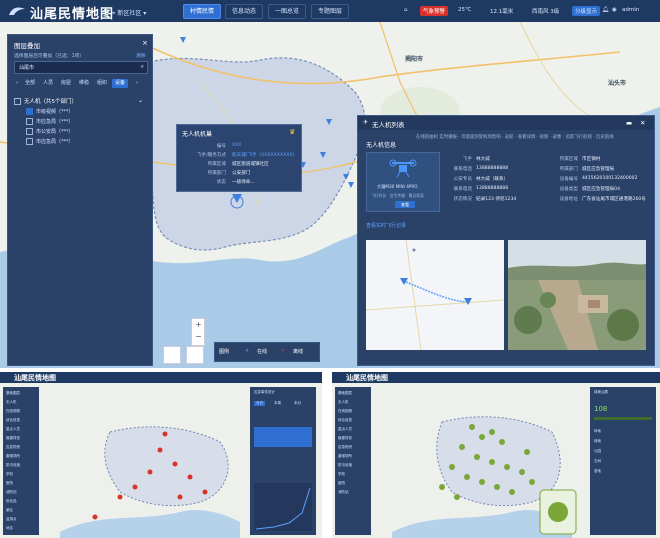 The height and width of the screenshot is (538, 660). What do you see at coordinates (50, 141) in the screenshot?
I see `layer-item-4: 市应急局（***）` at bounding box center [50, 141].